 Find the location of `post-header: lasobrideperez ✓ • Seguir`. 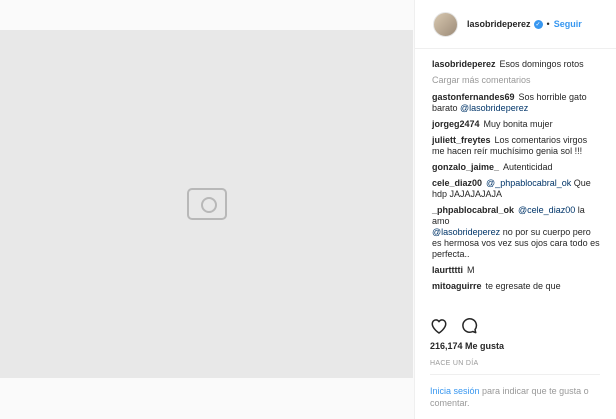

post-header: lasobrideperez ✓ • Seguir is located at coordinates (515, 24).